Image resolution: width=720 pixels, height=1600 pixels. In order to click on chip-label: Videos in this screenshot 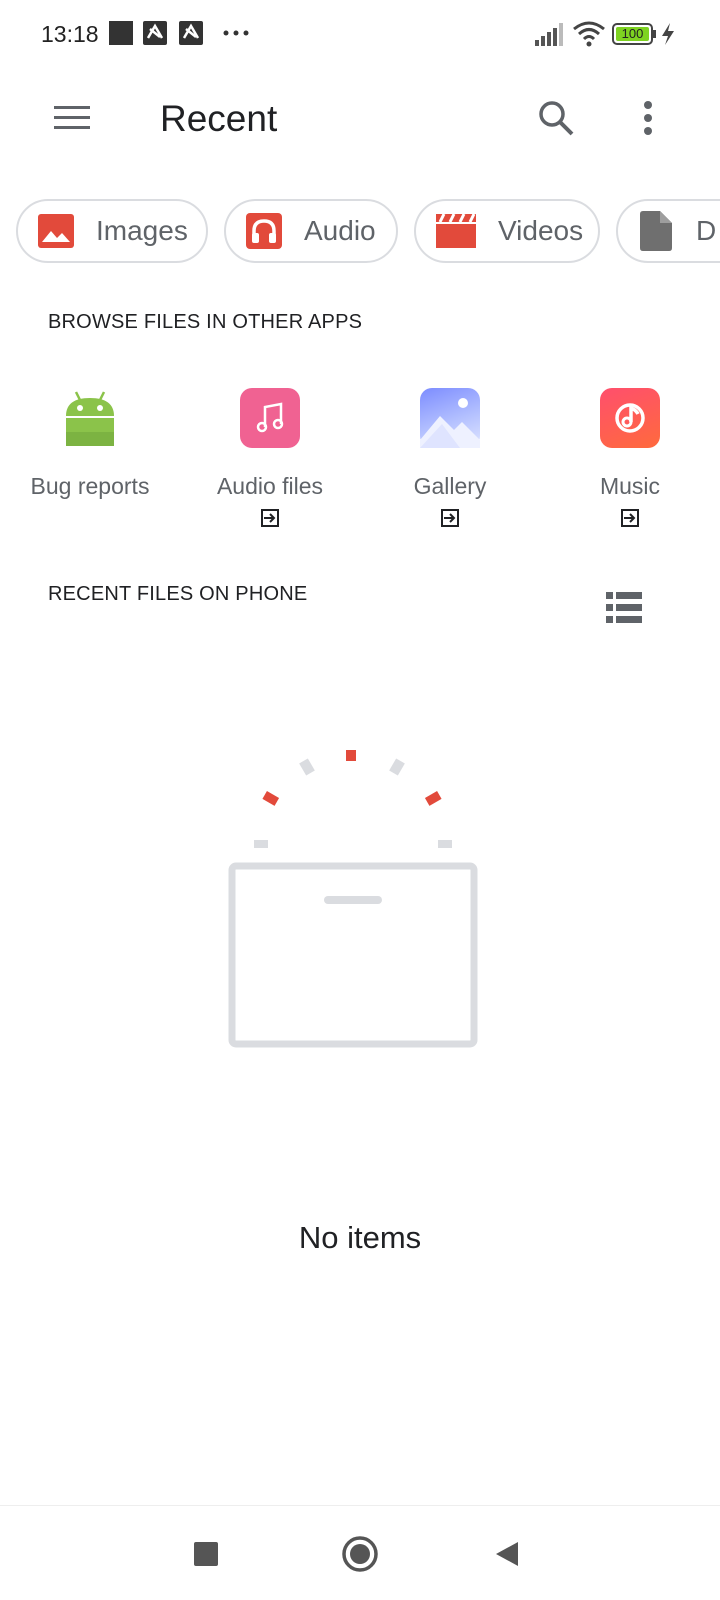, I will do `click(541, 230)`.